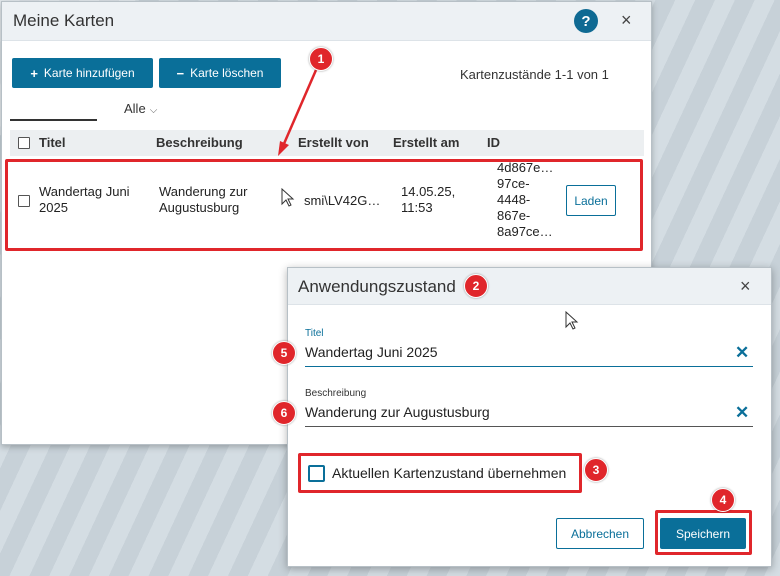 Image resolution: width=780 pixels, height=576 pixels. What do you see at coordinates (529, 286) in the screenshot?
I see `dialog-titlebar: Anwendungszustand ×` at bounding box center [529, 286].